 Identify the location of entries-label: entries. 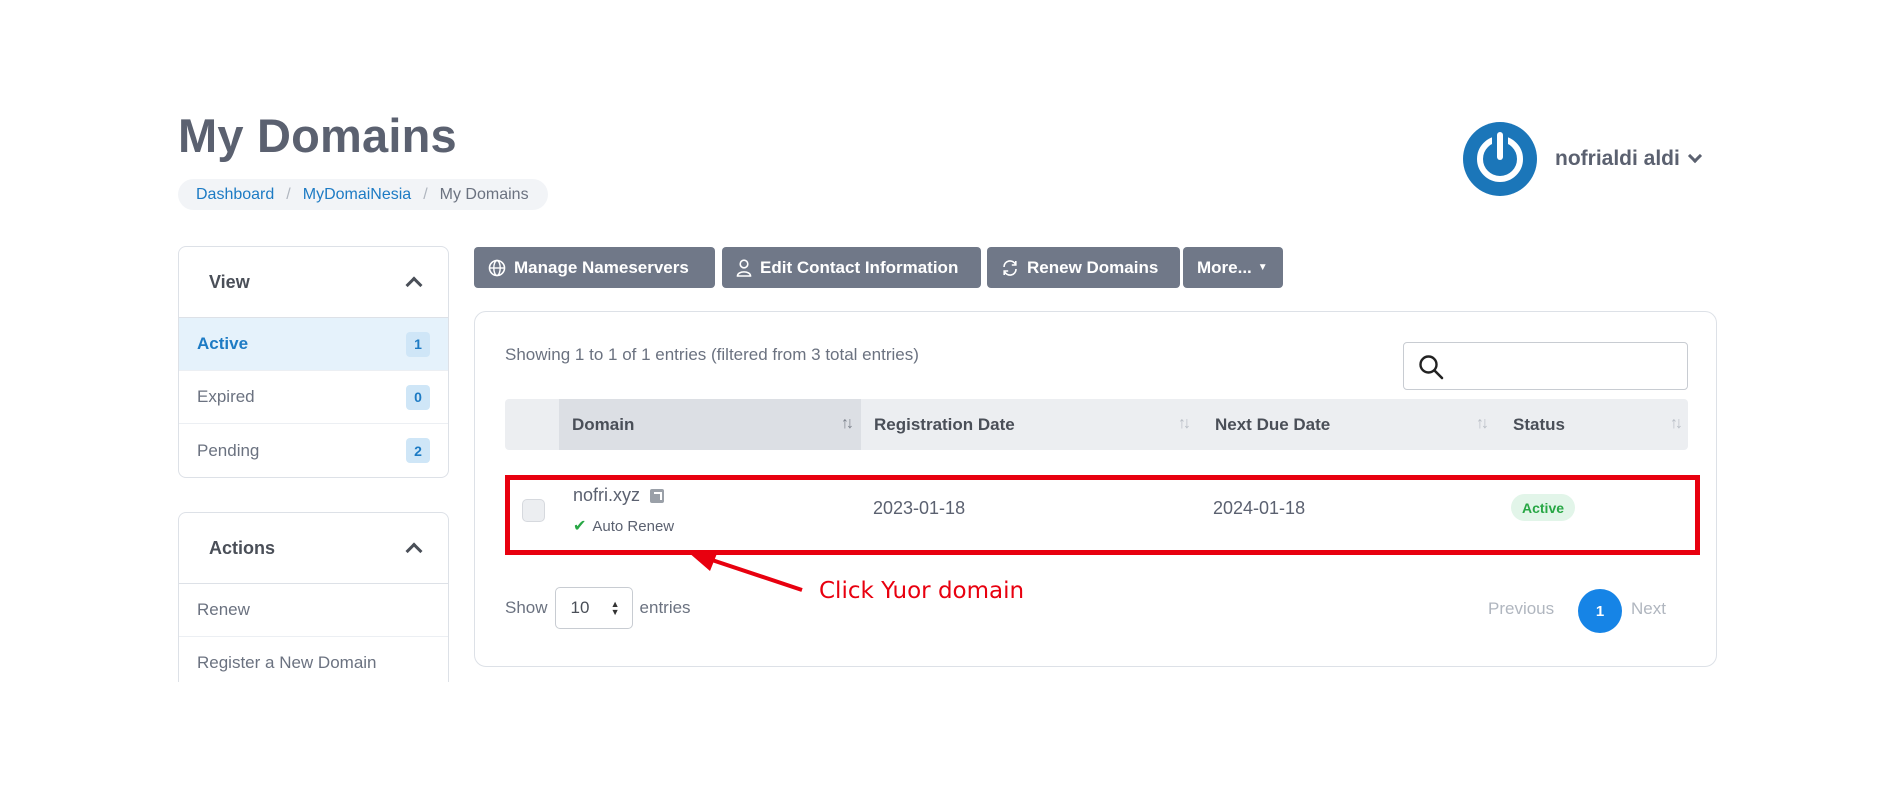
(665, 607).